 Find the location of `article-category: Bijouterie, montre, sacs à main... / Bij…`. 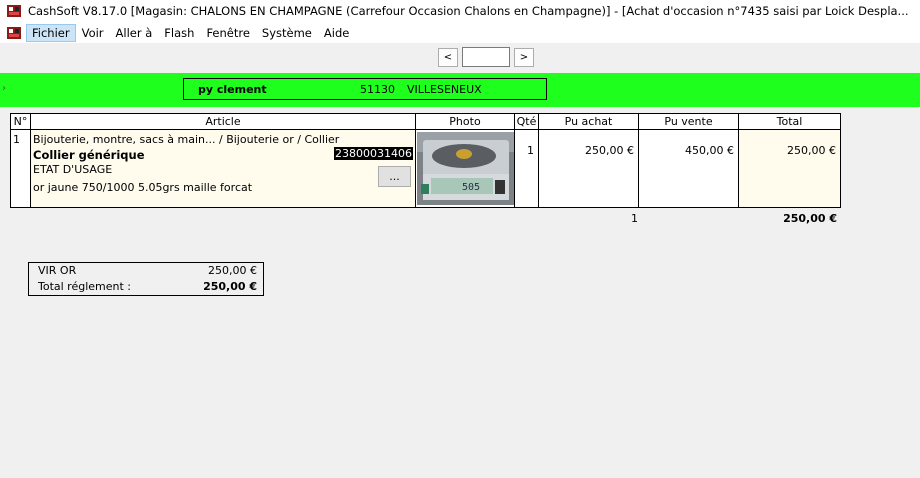

article-category: Bijouterie, montre, sacs à main... / Bij… is located at coordinates (186, 139).